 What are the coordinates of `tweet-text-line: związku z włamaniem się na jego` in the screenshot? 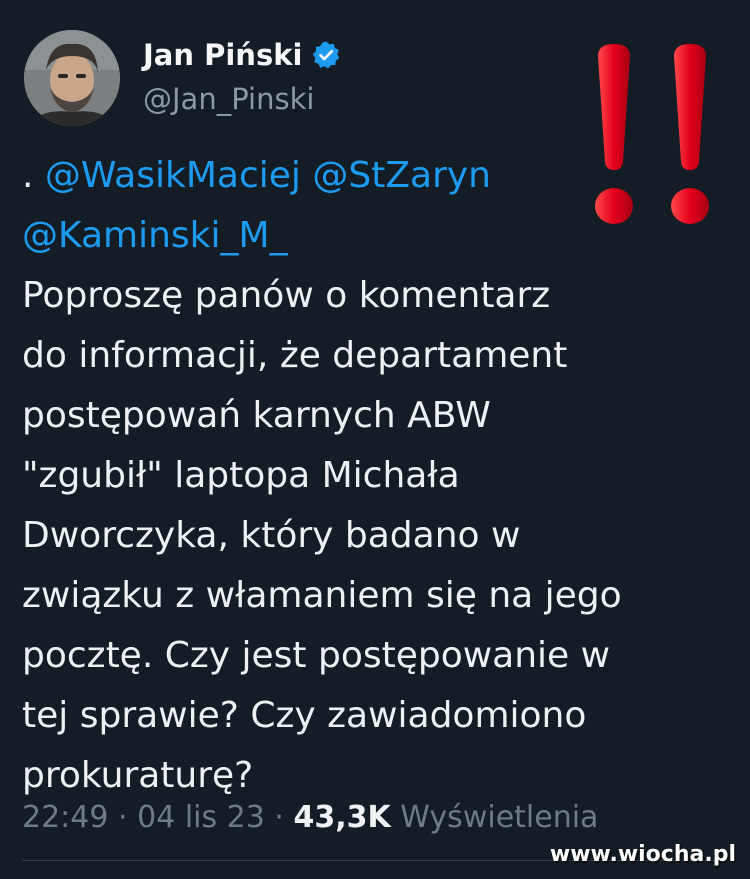 It's located at (322, 595).